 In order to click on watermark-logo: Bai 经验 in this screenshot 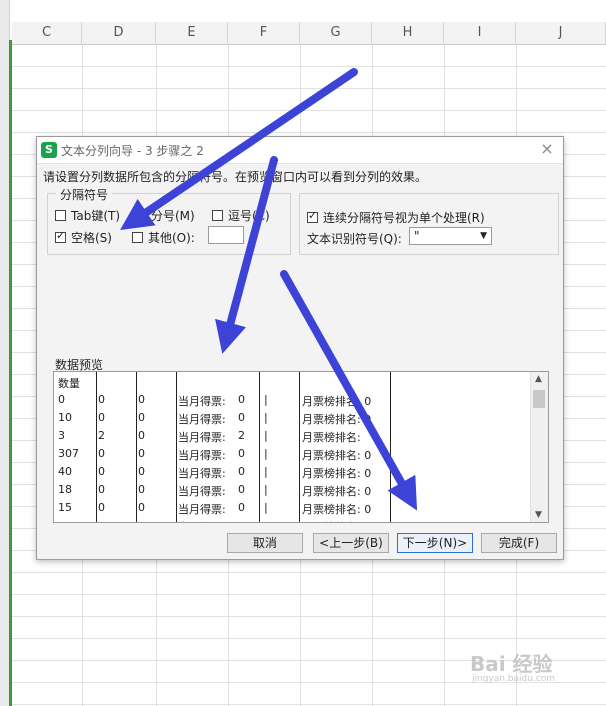, I will do `click(511, 664)`.